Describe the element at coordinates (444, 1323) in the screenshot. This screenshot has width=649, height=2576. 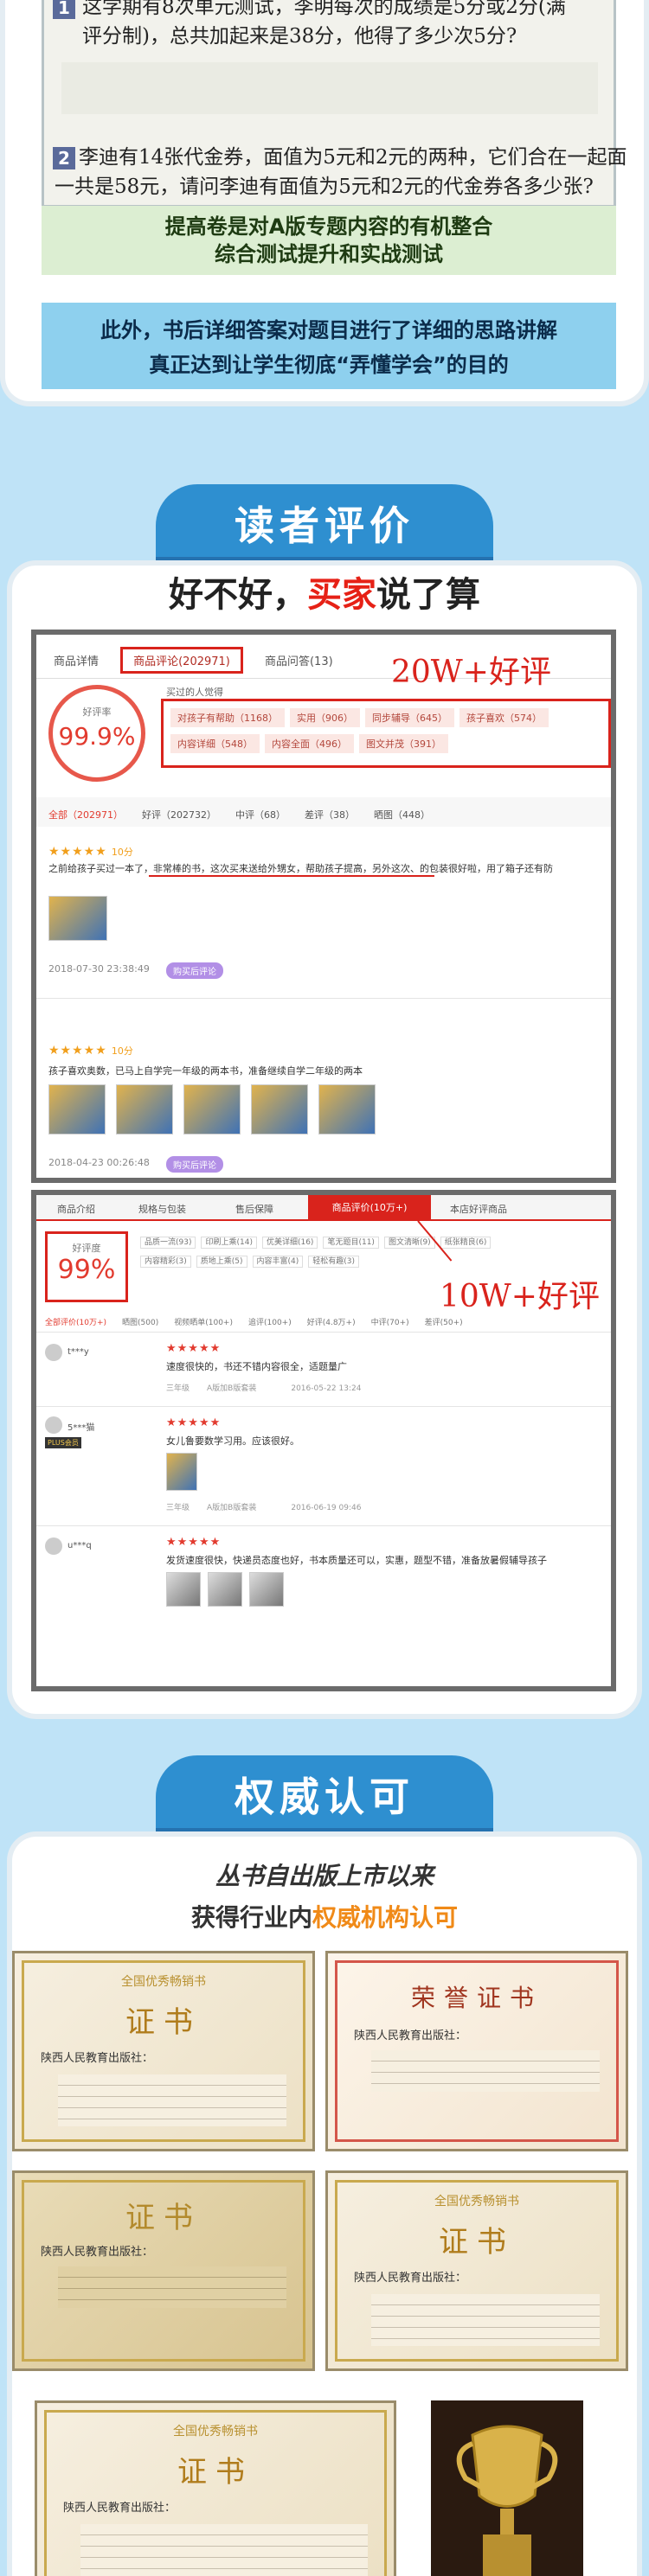
I see `shot2-filter: 差评(50+)` at that location.